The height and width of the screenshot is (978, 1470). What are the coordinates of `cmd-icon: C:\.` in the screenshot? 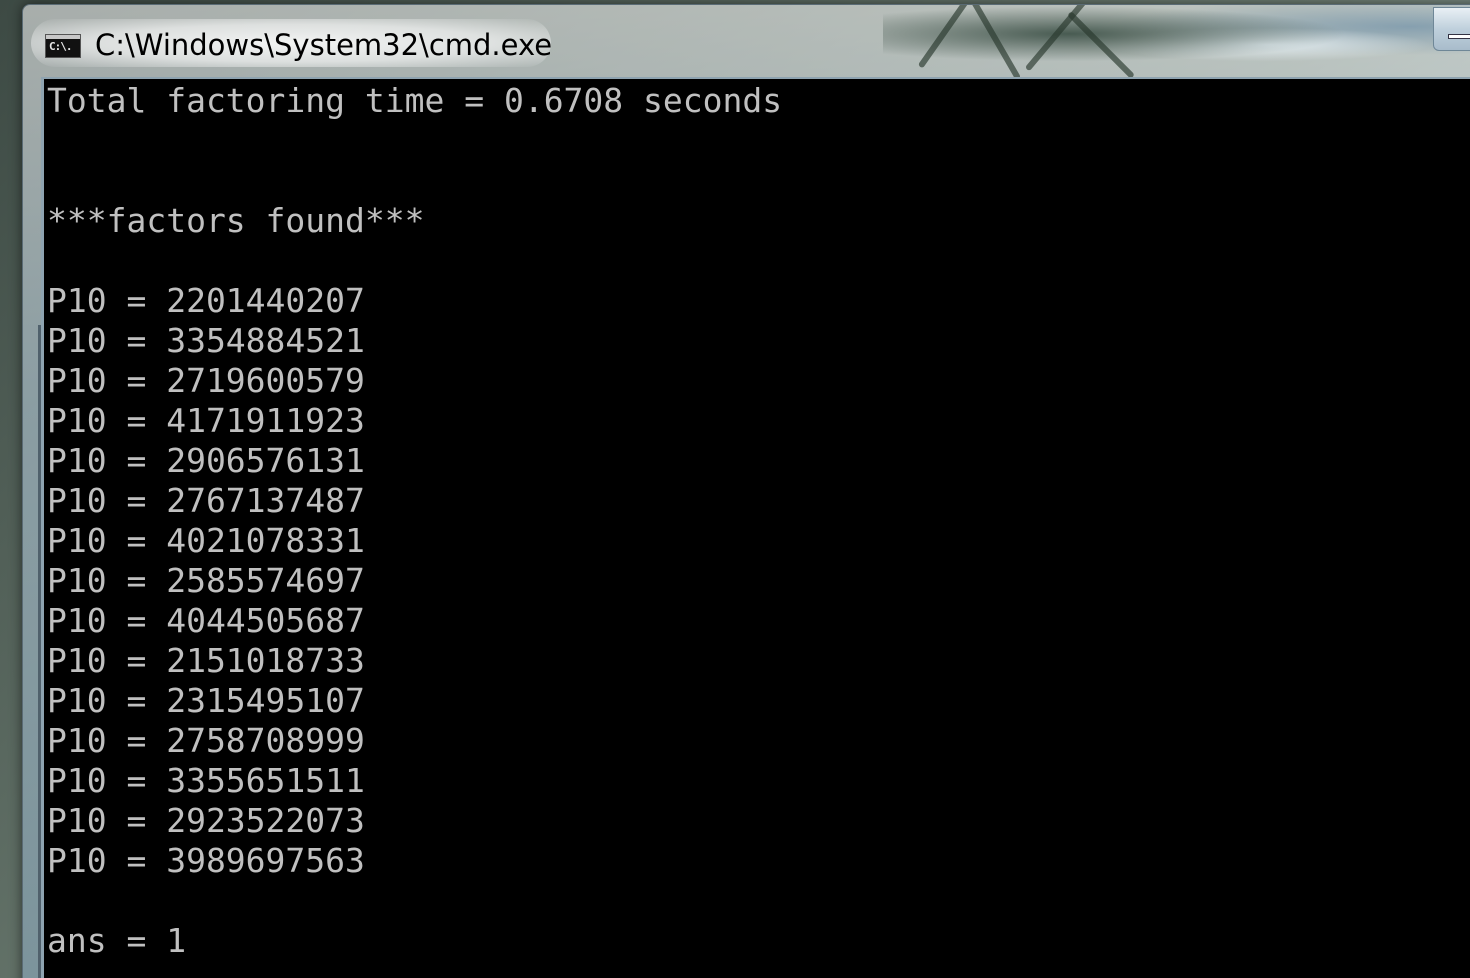 It's located at (63, 46).